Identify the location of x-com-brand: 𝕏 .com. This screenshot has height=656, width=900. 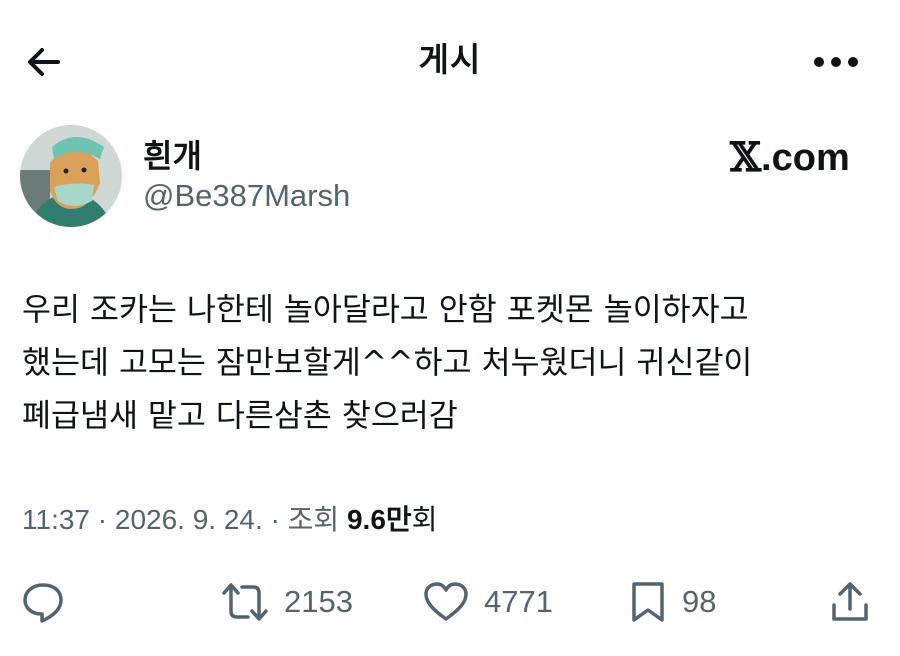
(790, 158).